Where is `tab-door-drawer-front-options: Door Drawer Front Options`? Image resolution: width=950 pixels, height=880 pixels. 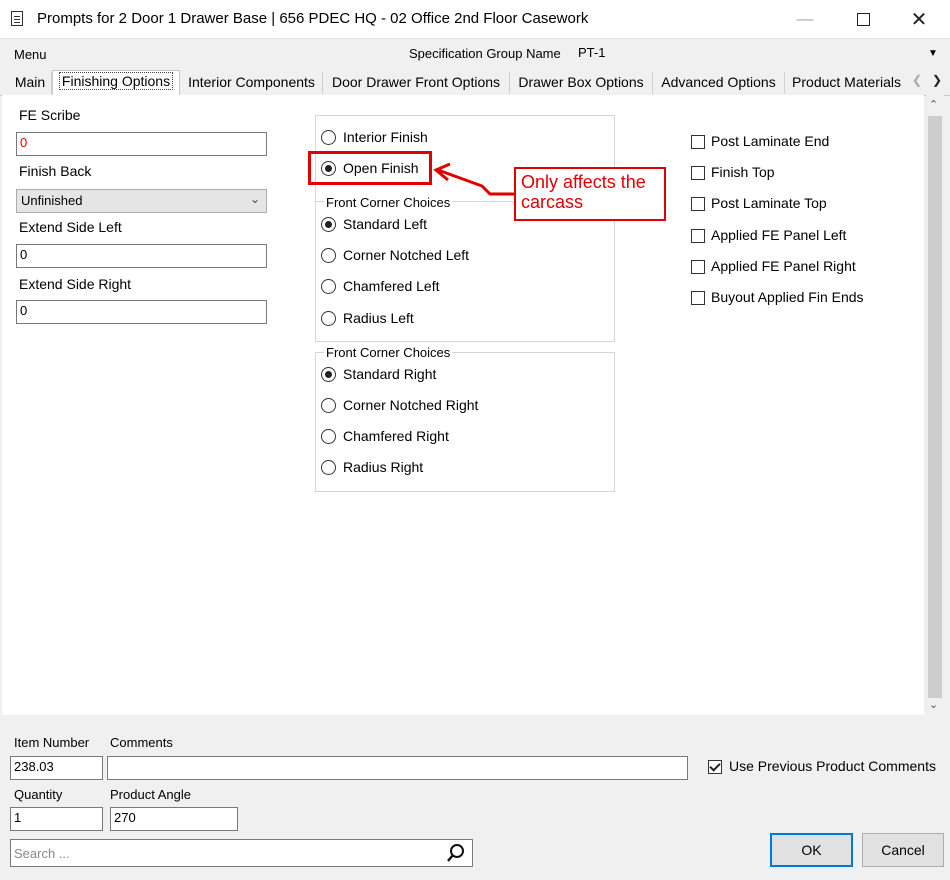 tab-door-drawer-front-options: Door Drawer Front Options is located at coordinates (416, 83).